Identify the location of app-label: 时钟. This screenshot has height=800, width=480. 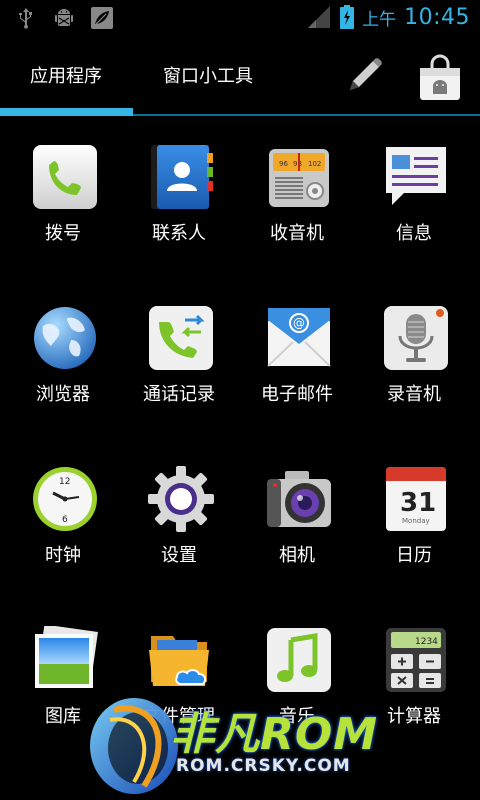
(63, 555).